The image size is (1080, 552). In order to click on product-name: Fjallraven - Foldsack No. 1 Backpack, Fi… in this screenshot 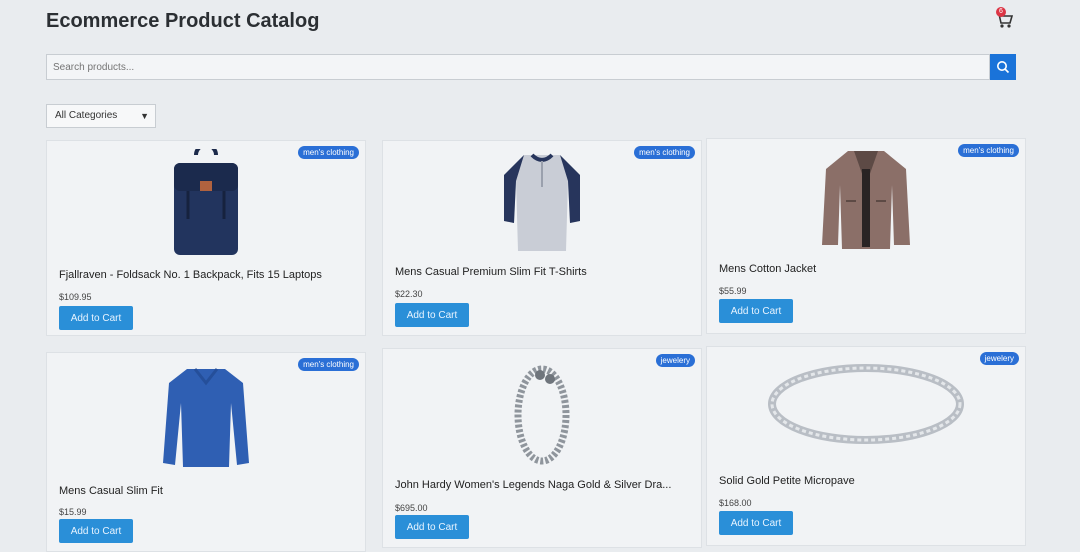, I will do `click(190, 275)`.